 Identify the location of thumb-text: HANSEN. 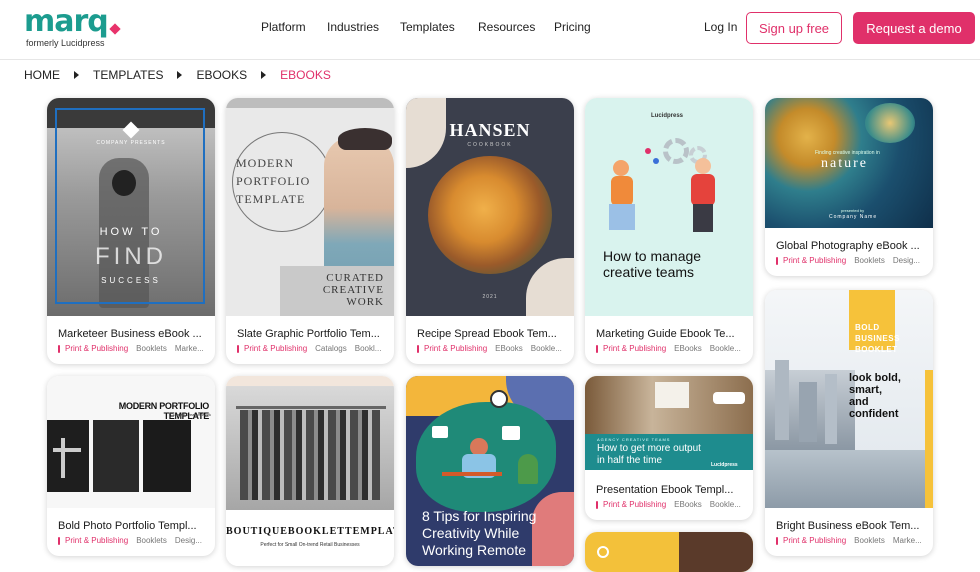
(490, 130).